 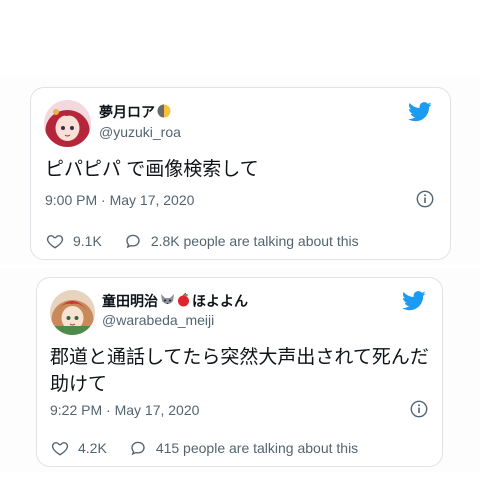 I want to click on user-handle: @yuzuki_roa, so click(x=140, y=132).